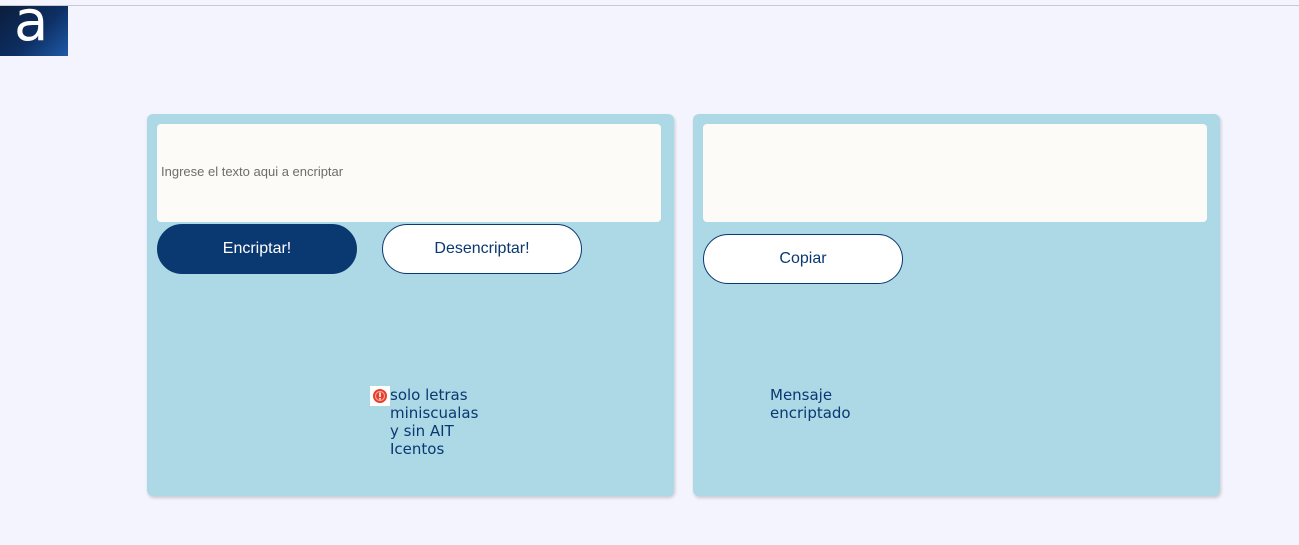 Image resolution: width=1299 pixels, height=545 pixels. Describe the element at coordinates (803, 259) in the screenshot. I see `copy-button: Copiar` at that location.